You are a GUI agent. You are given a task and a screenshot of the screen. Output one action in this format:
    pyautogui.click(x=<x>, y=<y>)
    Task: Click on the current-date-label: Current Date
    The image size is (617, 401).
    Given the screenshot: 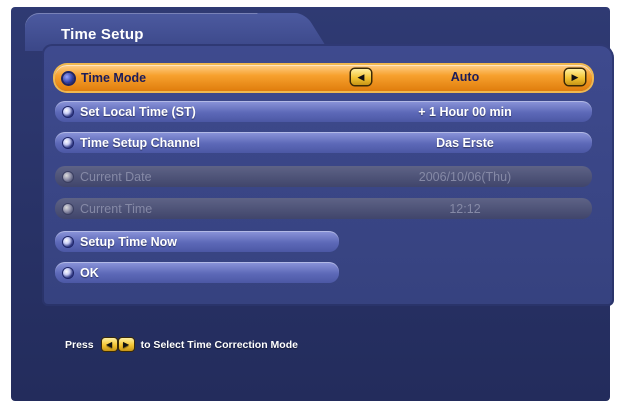 What is the action you would take?
    pyautogui.click(x=116, y=176)
    